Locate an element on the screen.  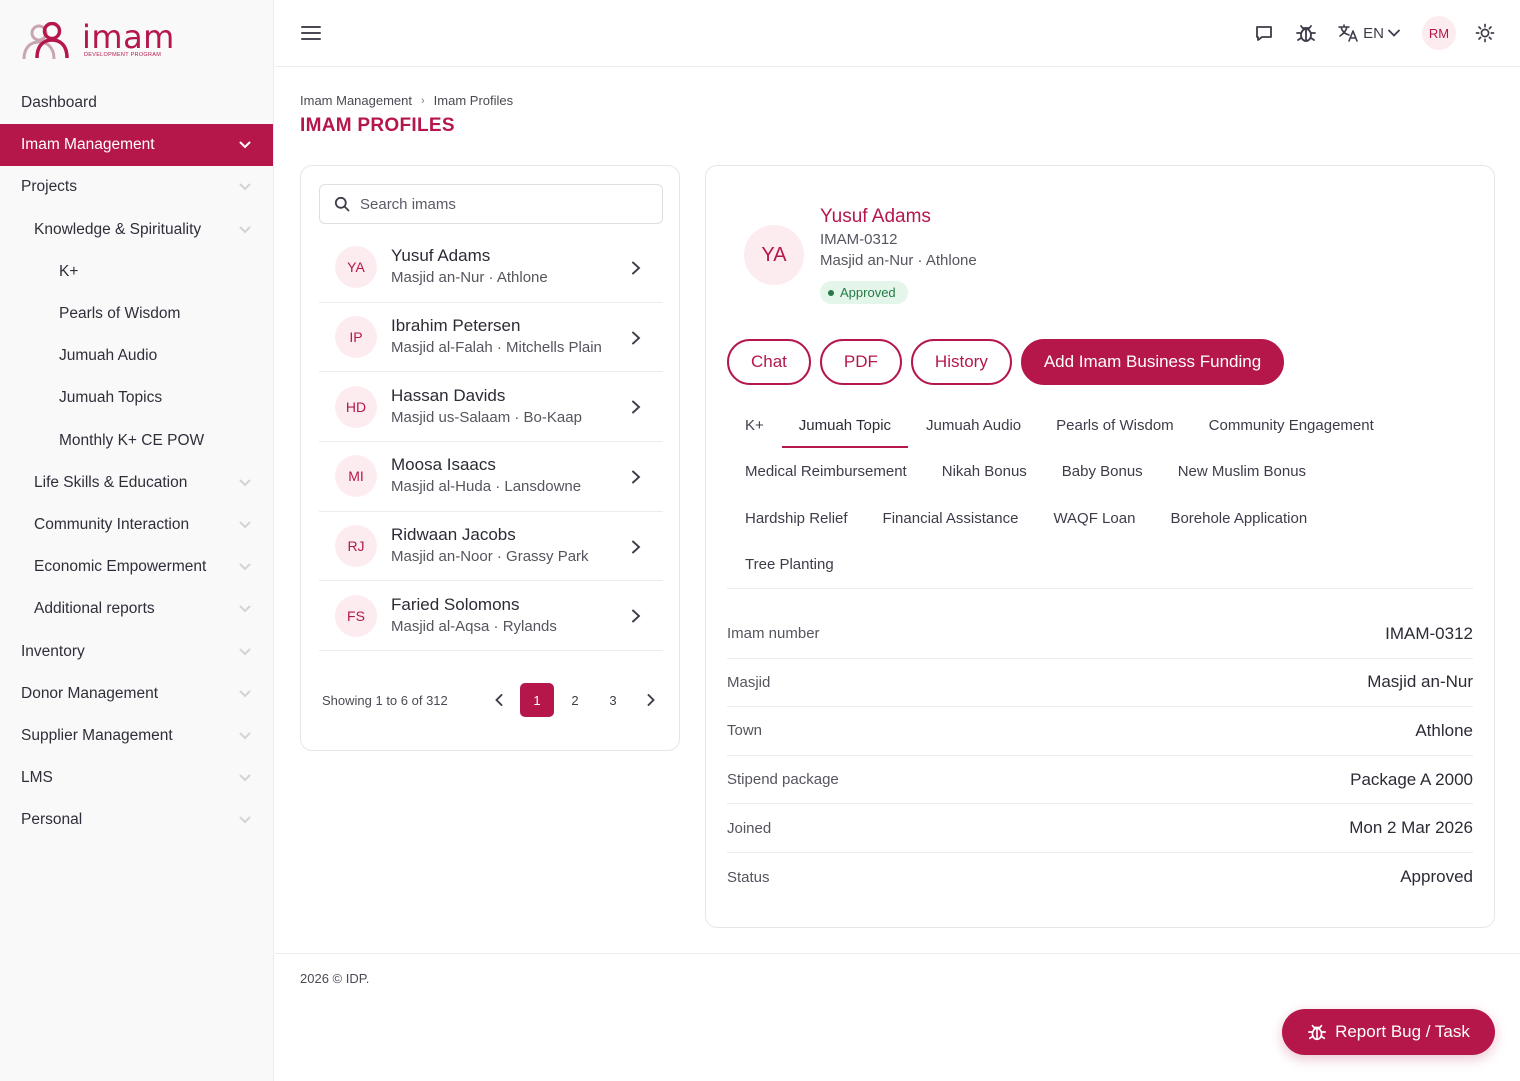
report-bug-button: Report Bug / Task is located at coordinates (1388, 1032).